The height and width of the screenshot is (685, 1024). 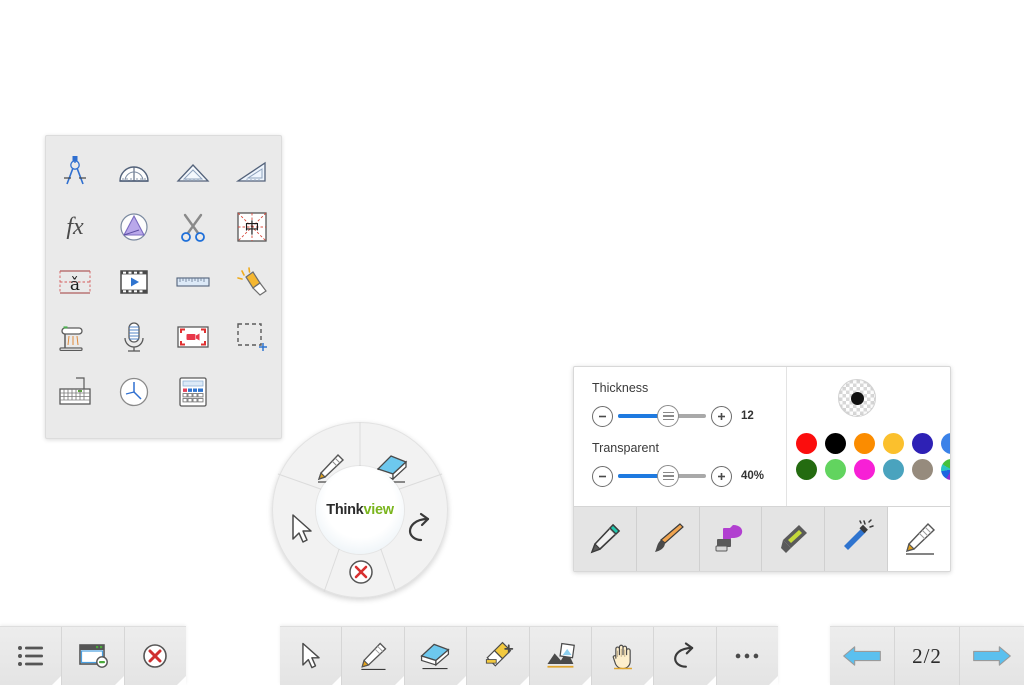 I want to click on thickness-decrease-button, so click(x=602, y=416).